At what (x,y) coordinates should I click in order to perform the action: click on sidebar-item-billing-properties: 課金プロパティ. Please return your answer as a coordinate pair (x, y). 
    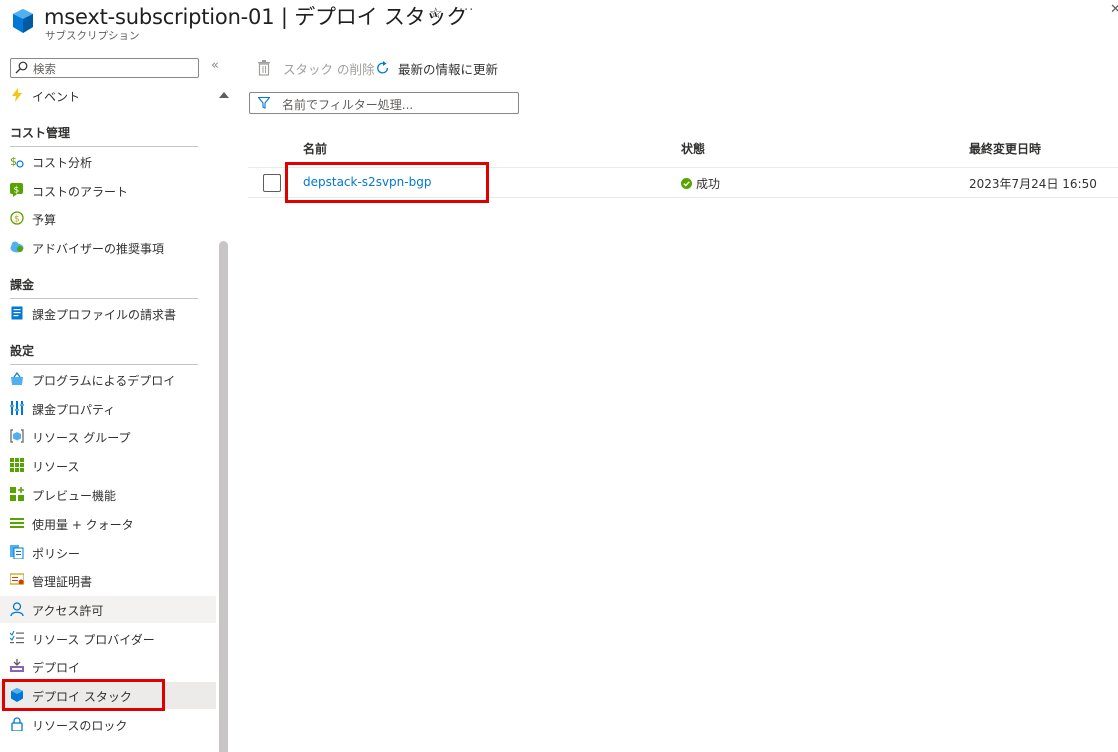
    Looking at the image, I should click on (108, 408).